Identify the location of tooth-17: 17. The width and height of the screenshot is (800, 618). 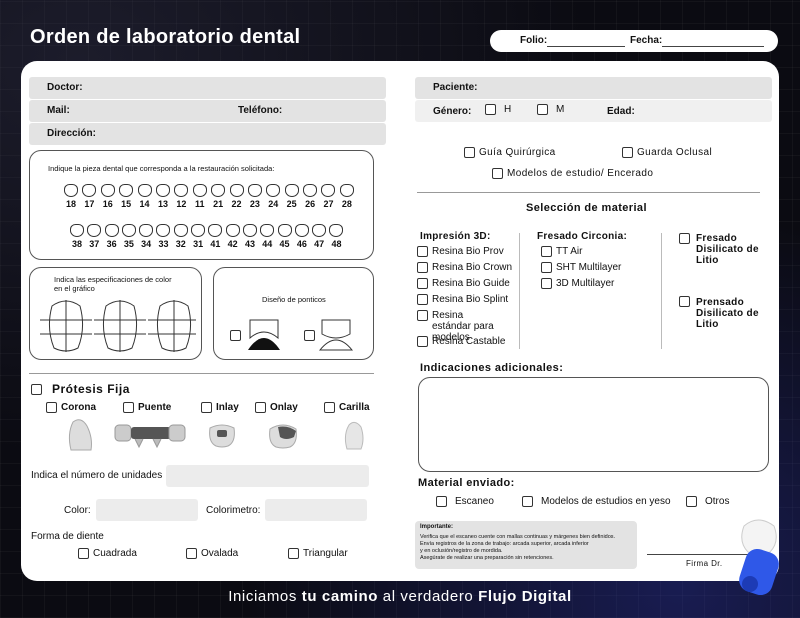
(89, 196).